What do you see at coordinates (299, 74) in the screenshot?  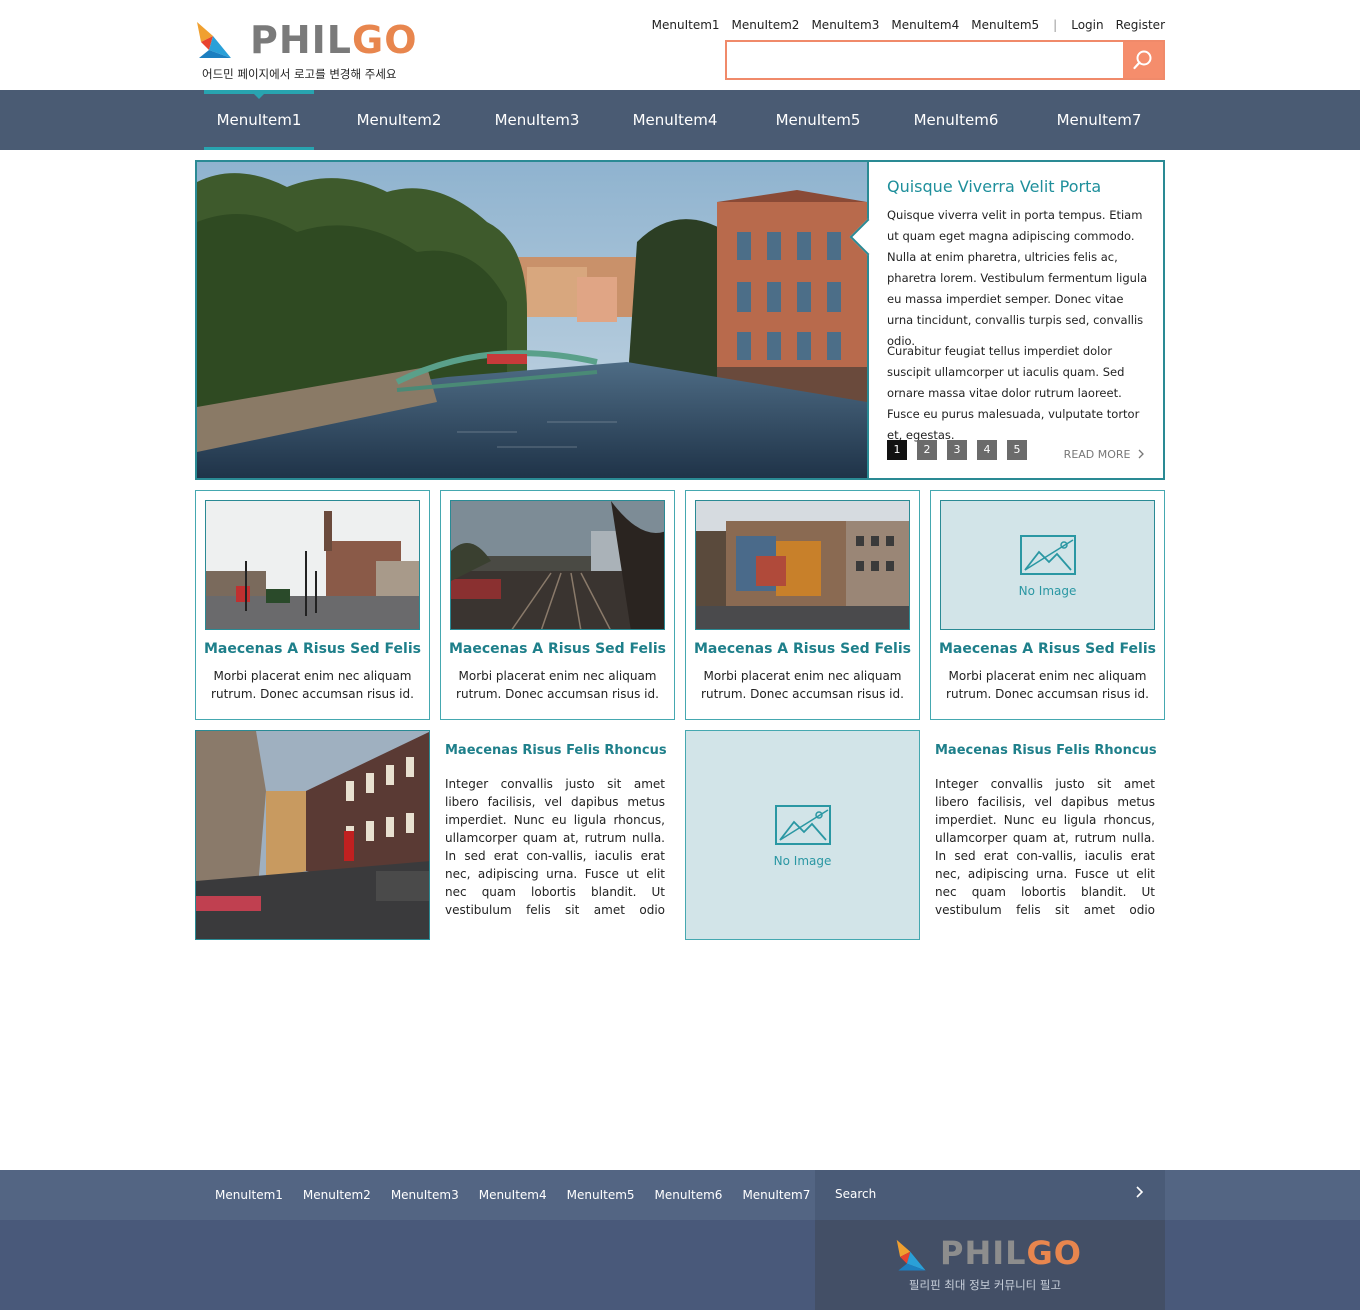 I see `logo-tagline: 어드민 페이지에서 로고를 변경해 주세요` at bounding box center [299, 74].